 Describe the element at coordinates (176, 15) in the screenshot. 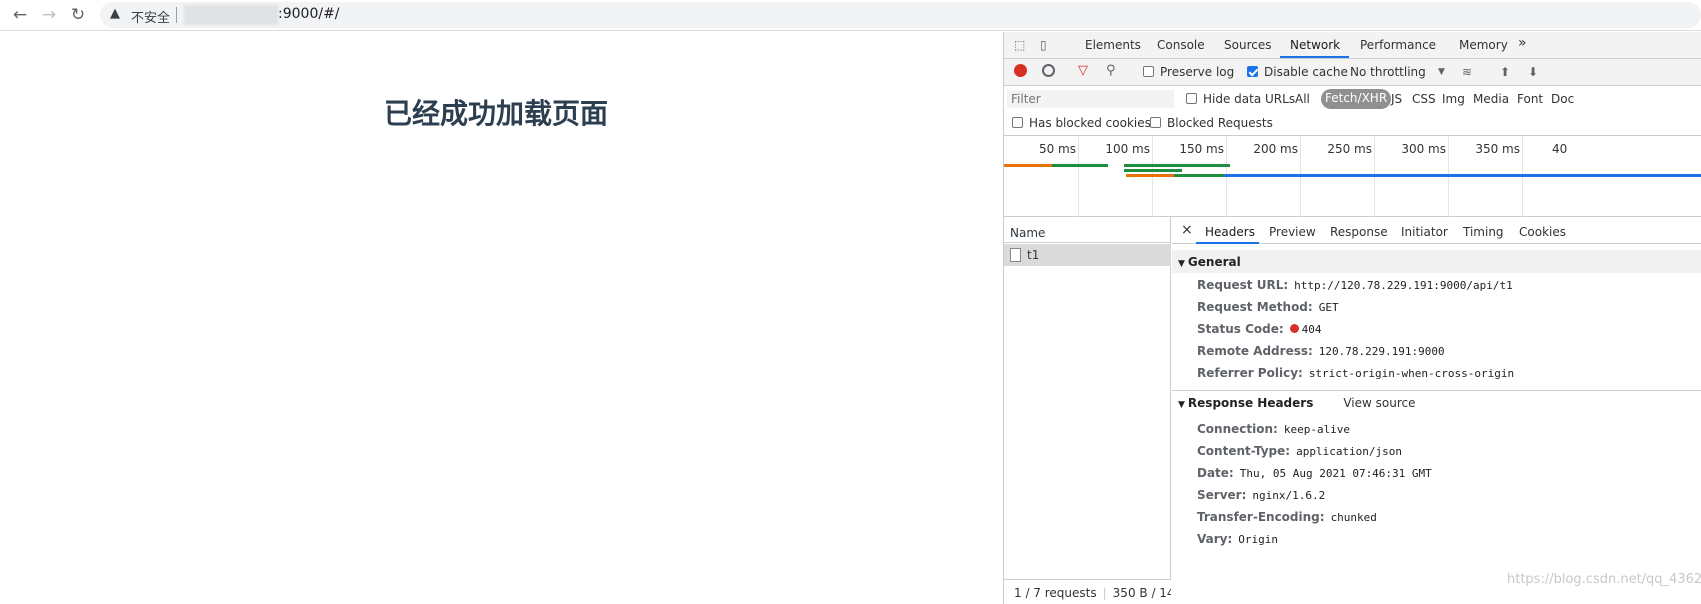

I see `divider` at that location.